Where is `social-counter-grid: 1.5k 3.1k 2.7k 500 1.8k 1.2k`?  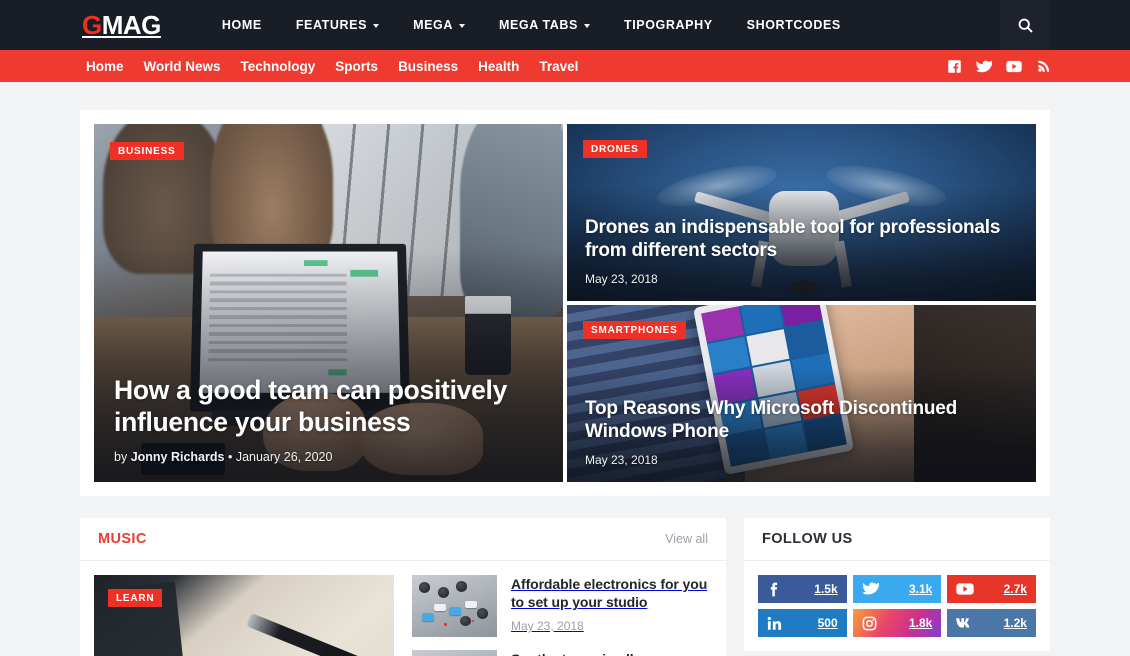
social-counter-grid: 1.5k 3.1k 2.7k 500 1.8k 1.2k is located at coordinates (897, 606).